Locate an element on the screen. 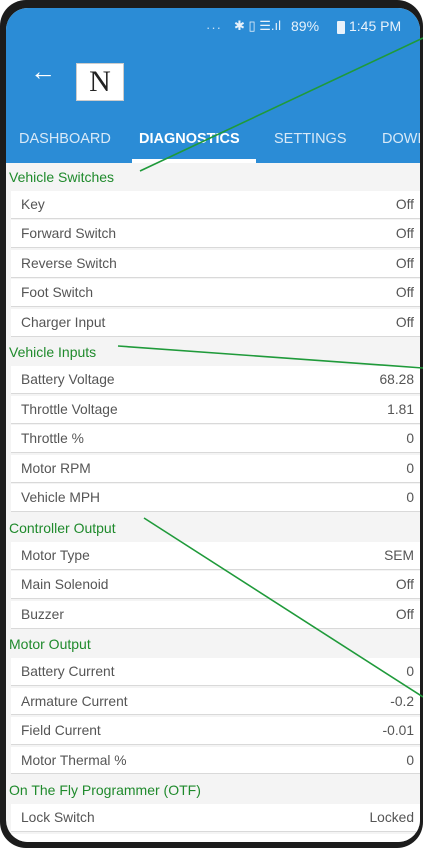 This screenshot has height=848, width=423. section-header: Controller Output is located at coordinates (213, 527).